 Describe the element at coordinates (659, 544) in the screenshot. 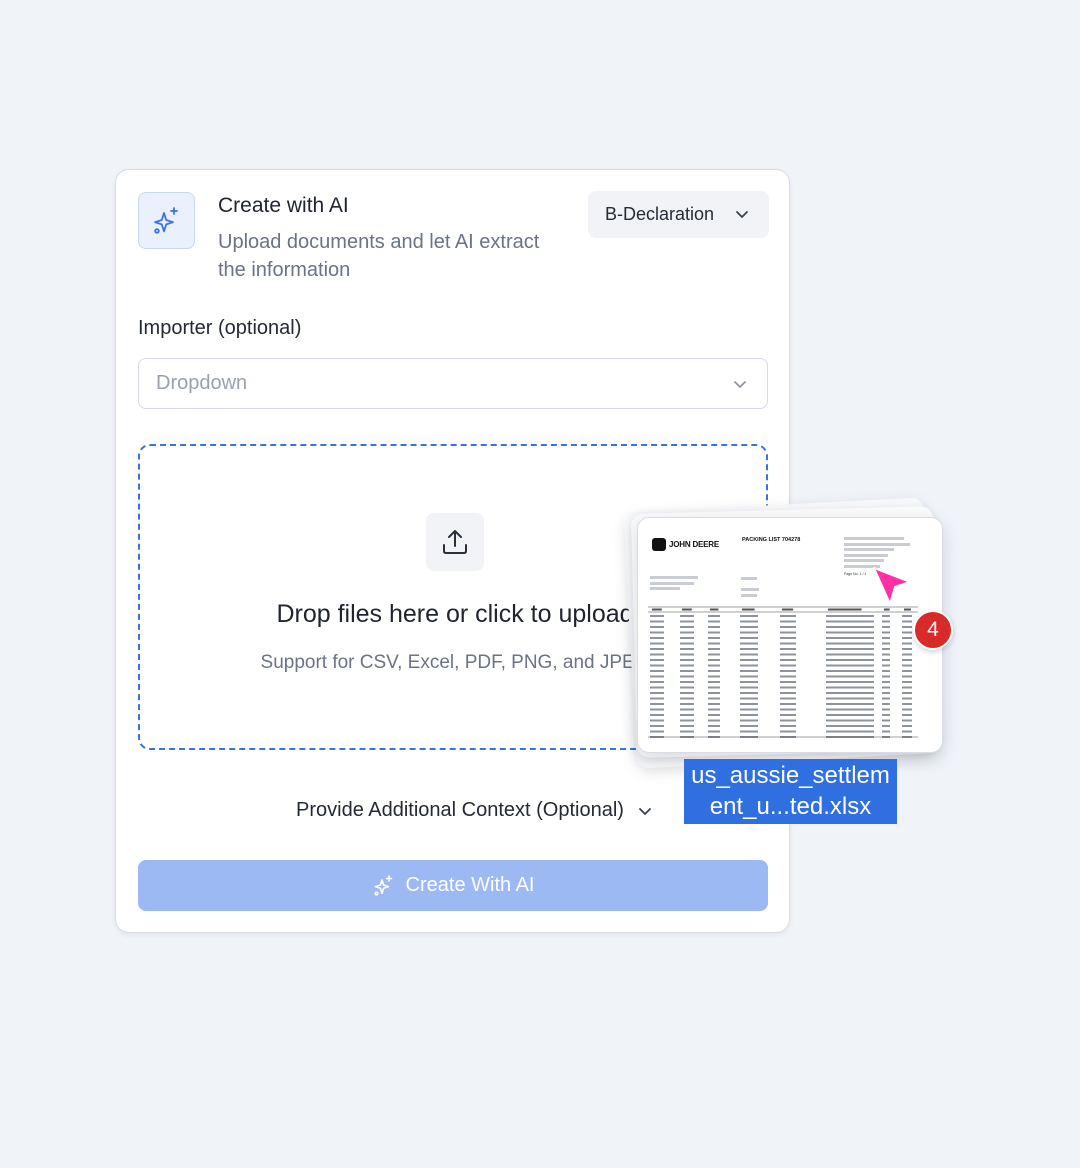

I see `deer-logo-icon` at that location.